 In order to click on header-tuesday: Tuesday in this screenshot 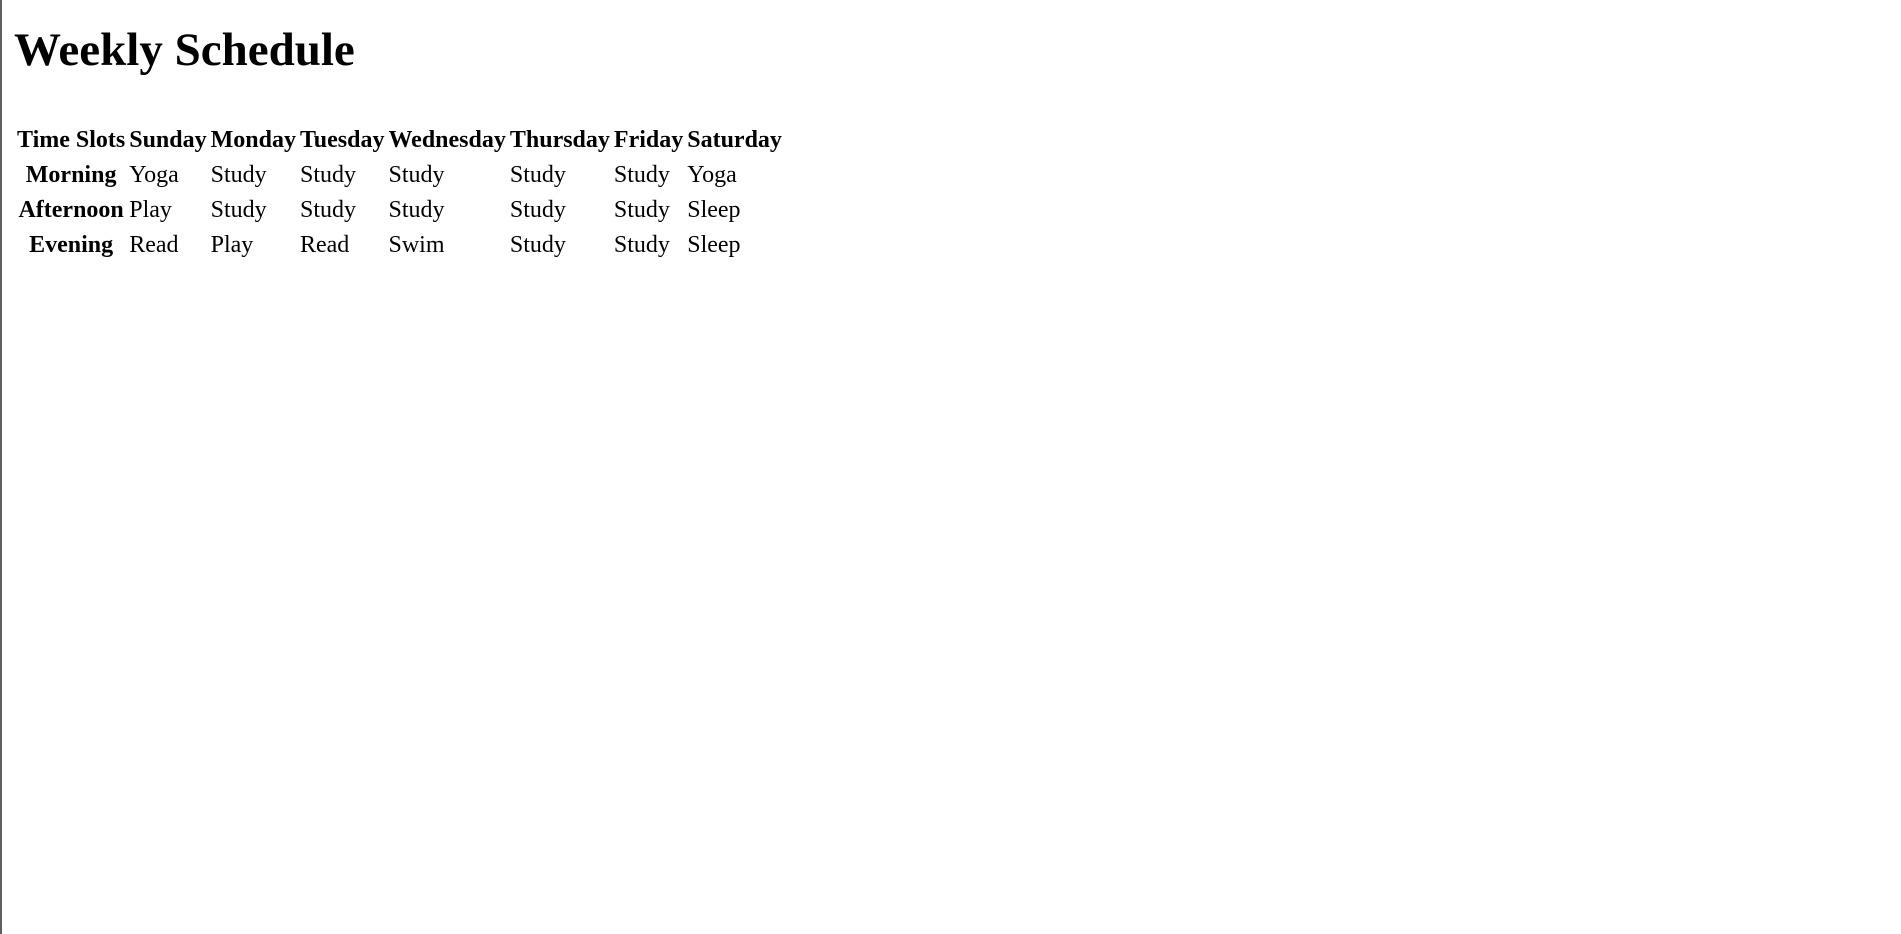, I will do `click(342, 140)`.